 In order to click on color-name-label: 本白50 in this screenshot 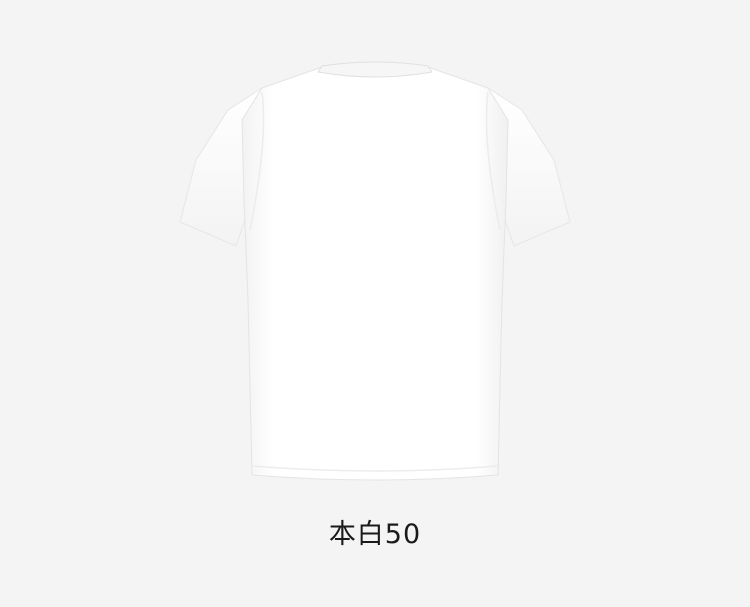, I will do `click(375, 534)`.